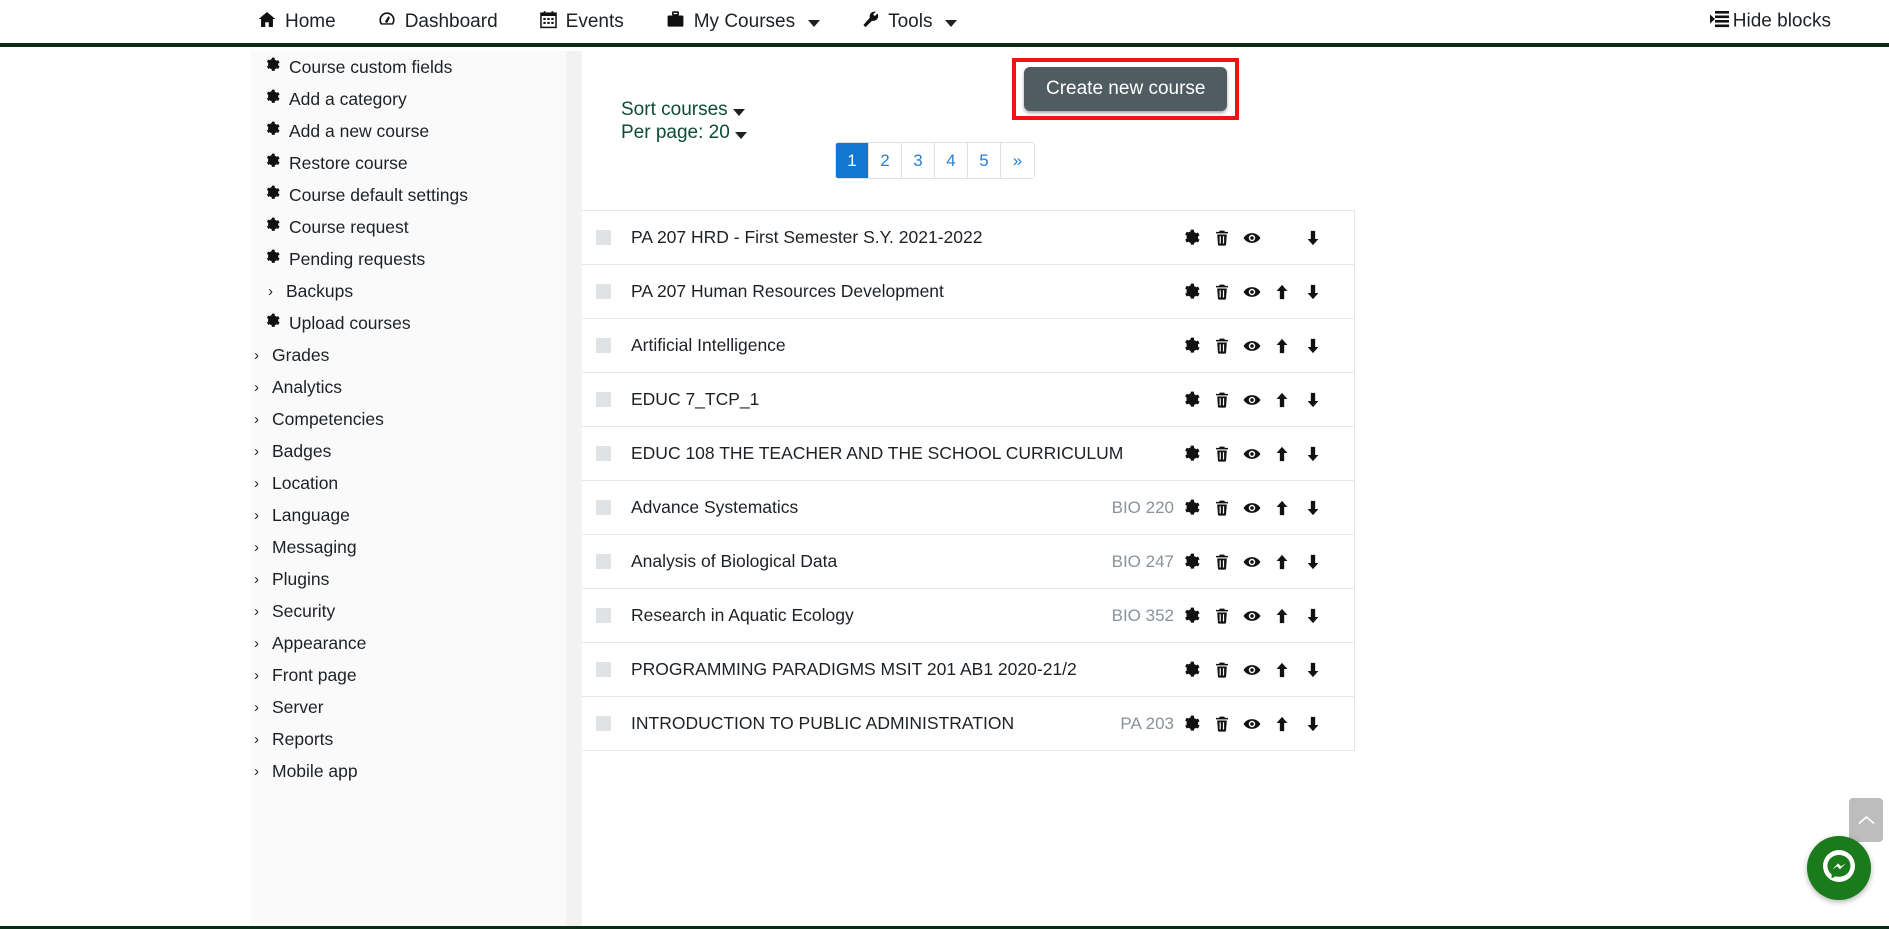  What do you see at coordinates (408, 67) in the screenshot?
I see `sidebar-item-course-custom-fields: Course custom fields` at bounding box center [408, 67].